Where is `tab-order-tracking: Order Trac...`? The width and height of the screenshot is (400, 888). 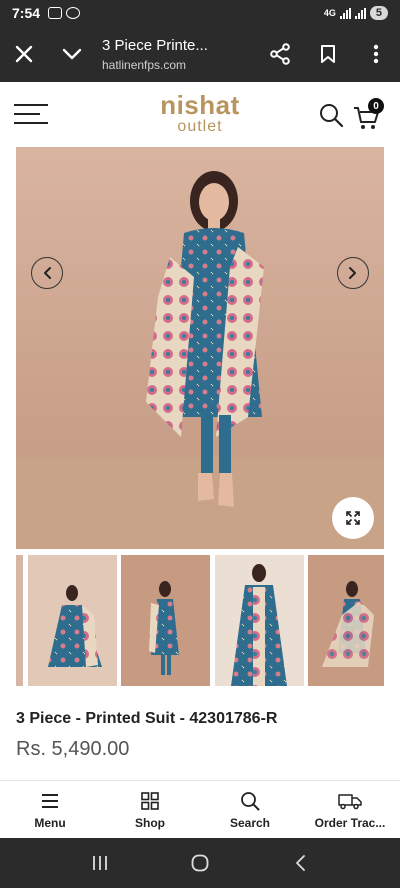 tab-order-tracking: Order Trac... is located at coordinates (350, 809).